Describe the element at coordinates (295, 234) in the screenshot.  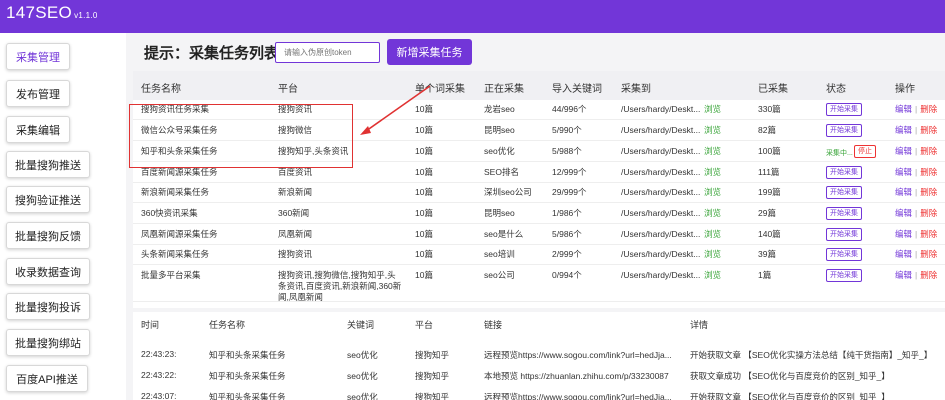
I see `task-platform: 凤凰新闻` at that location.